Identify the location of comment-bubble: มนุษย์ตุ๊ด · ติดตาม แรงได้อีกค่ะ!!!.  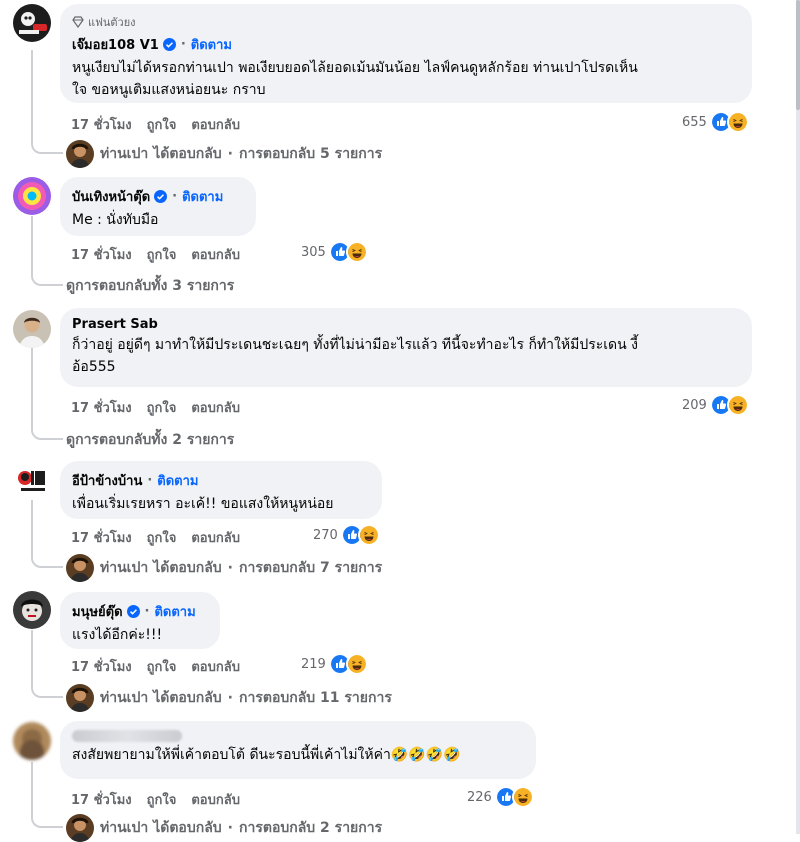
(140, 620).